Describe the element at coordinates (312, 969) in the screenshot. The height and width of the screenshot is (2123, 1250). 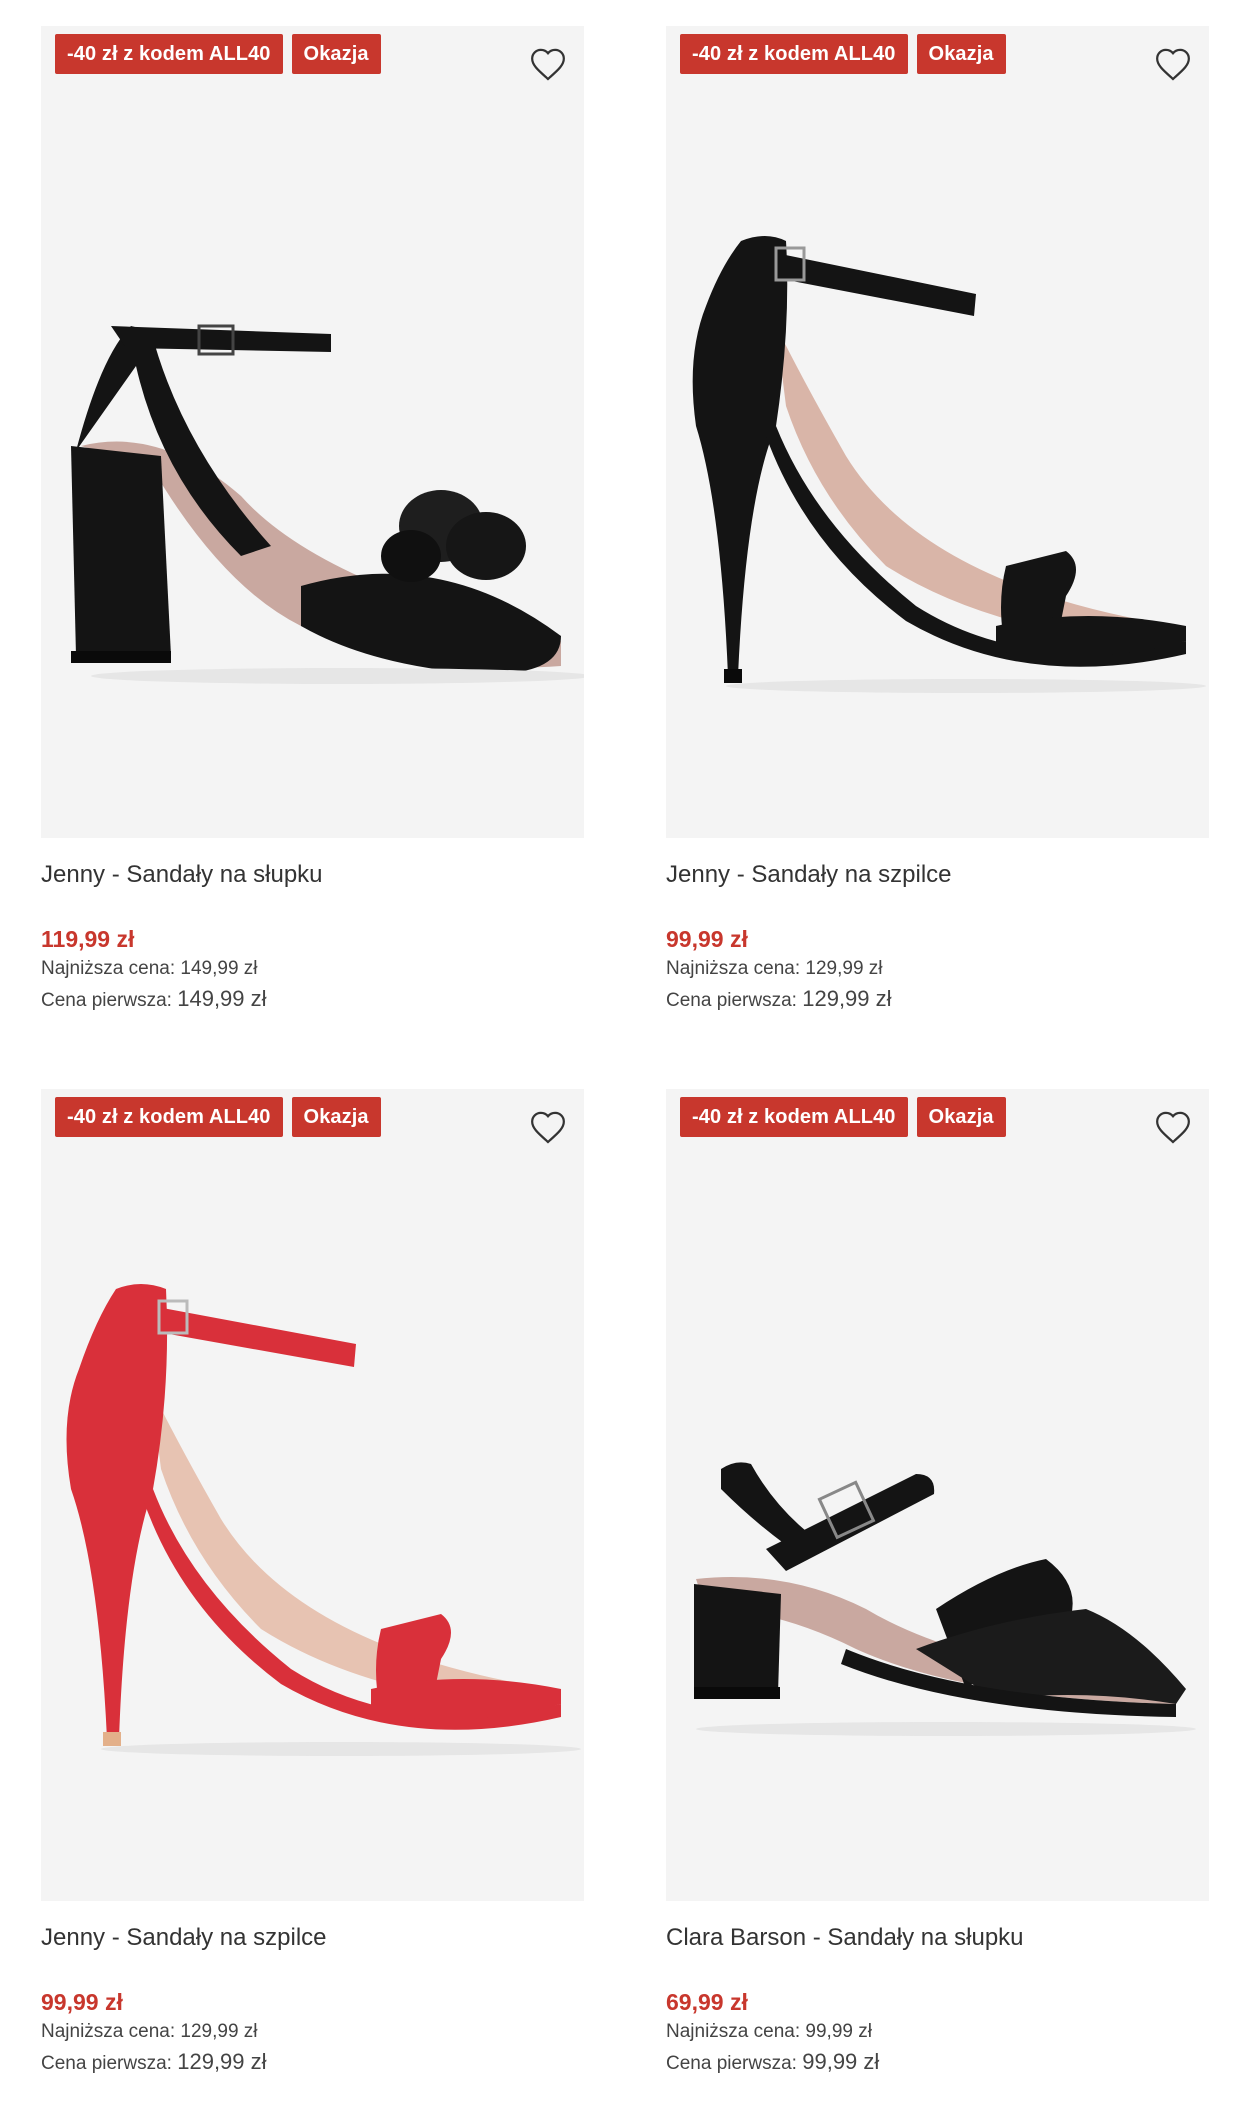
I see `lowest-price-row: Najniższa cena: 149,99 zł` at that location.